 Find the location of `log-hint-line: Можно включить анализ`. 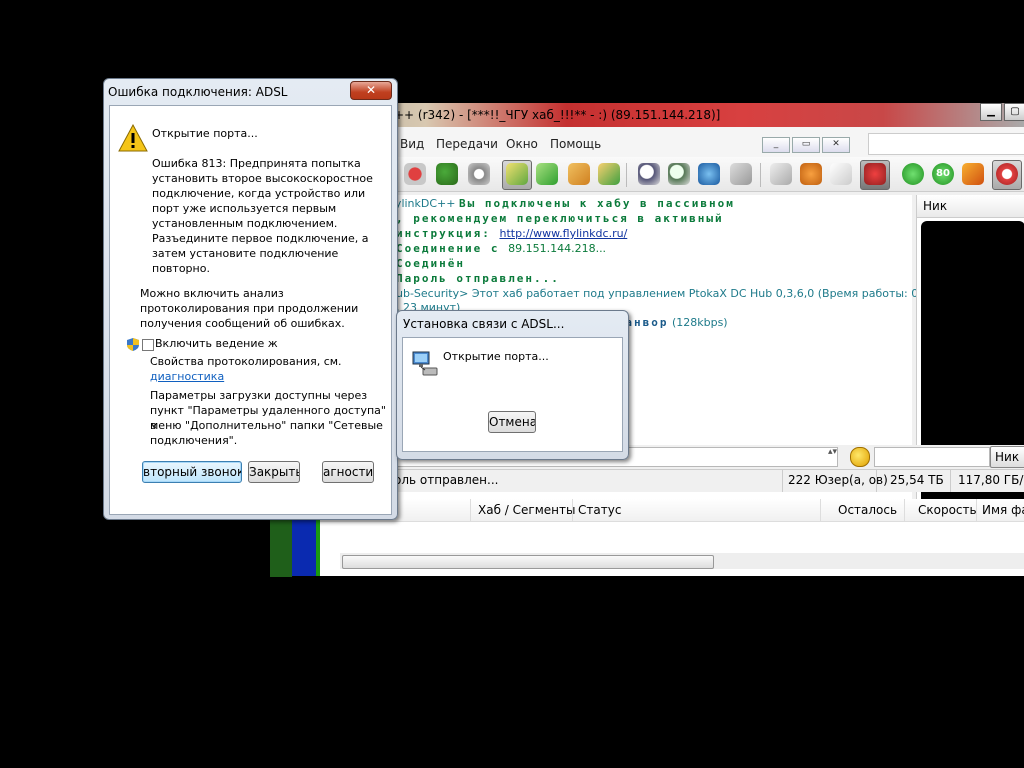

log-hint-line: Можно включить анализ is located at coordinates (212, 293).